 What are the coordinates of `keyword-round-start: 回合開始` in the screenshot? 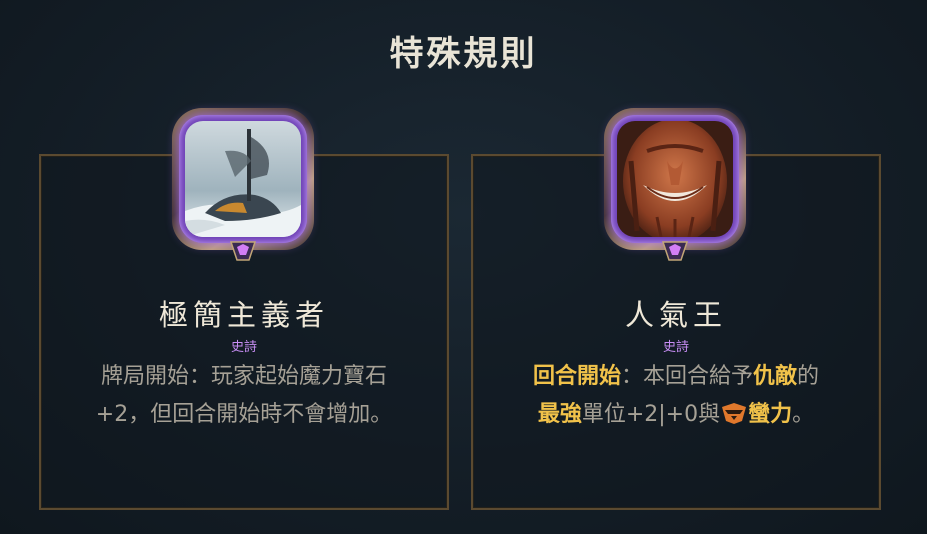 It's located at (577, 376).